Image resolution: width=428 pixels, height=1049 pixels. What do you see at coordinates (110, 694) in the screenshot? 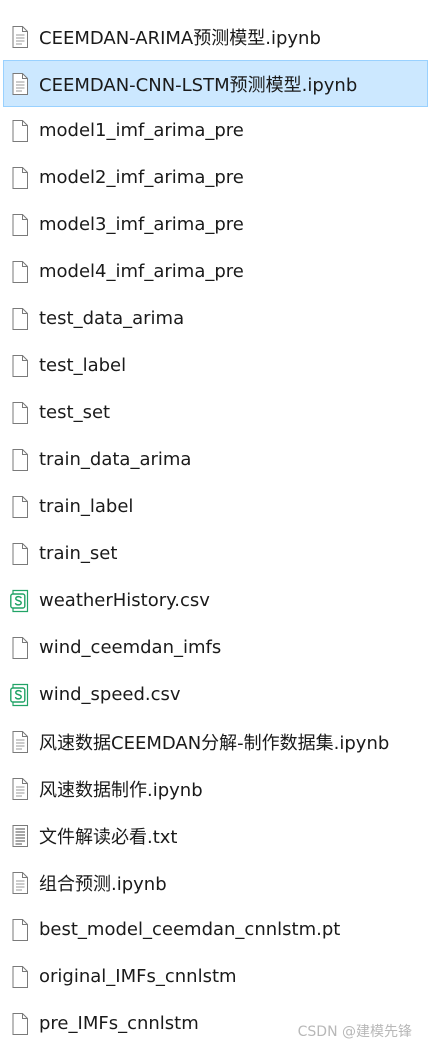
I see `file-name: wind_speed.csv` at bounding box center [110, 694].